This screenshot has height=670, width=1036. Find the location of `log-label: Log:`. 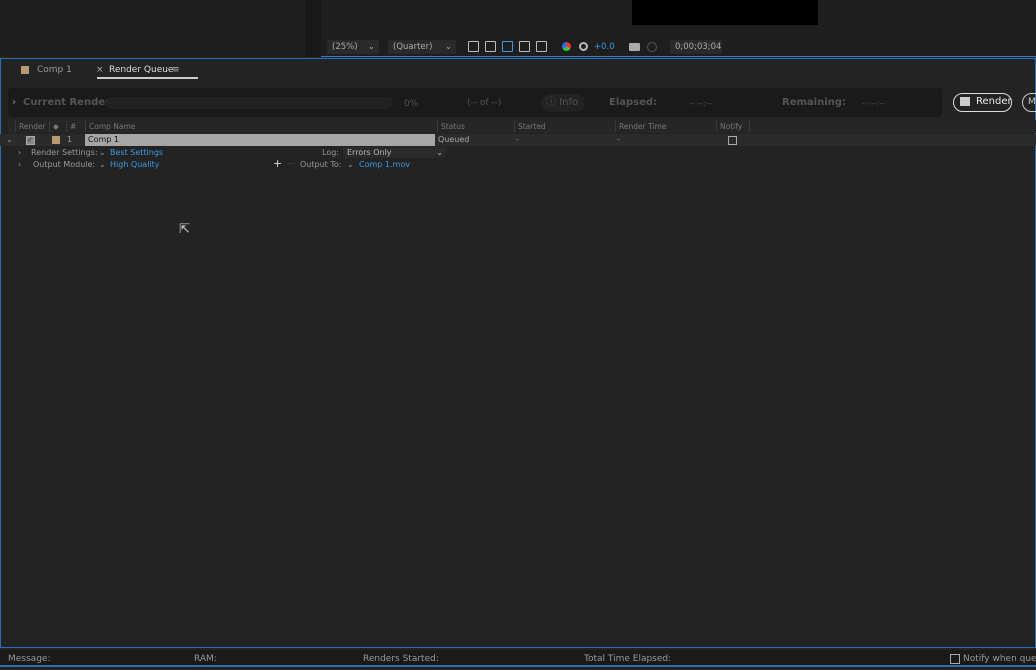

log-label: Log: is located at coordinates (330, 152).